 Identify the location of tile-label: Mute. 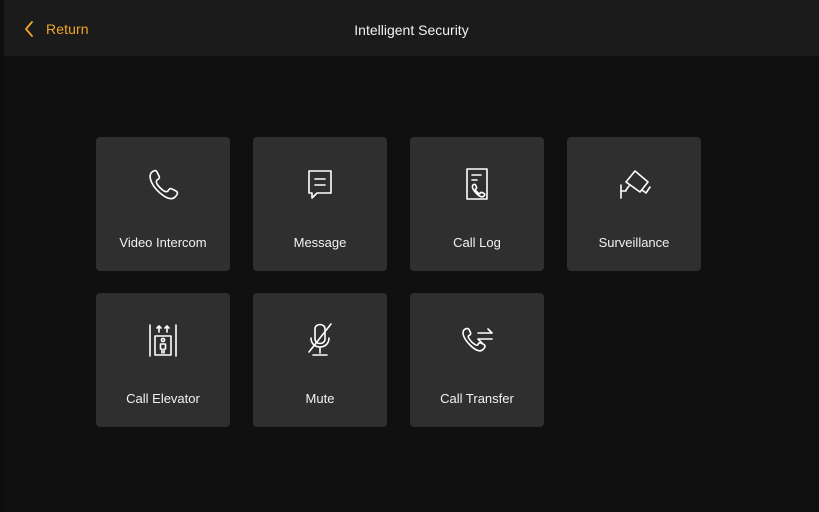
(320, 398).